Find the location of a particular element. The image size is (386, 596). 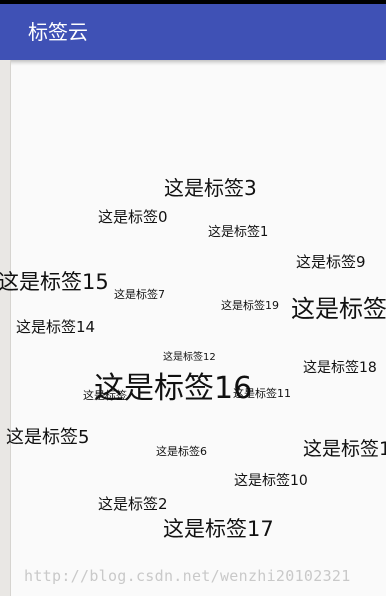

app-title: 标签云 is located at coordinates (58, 32).